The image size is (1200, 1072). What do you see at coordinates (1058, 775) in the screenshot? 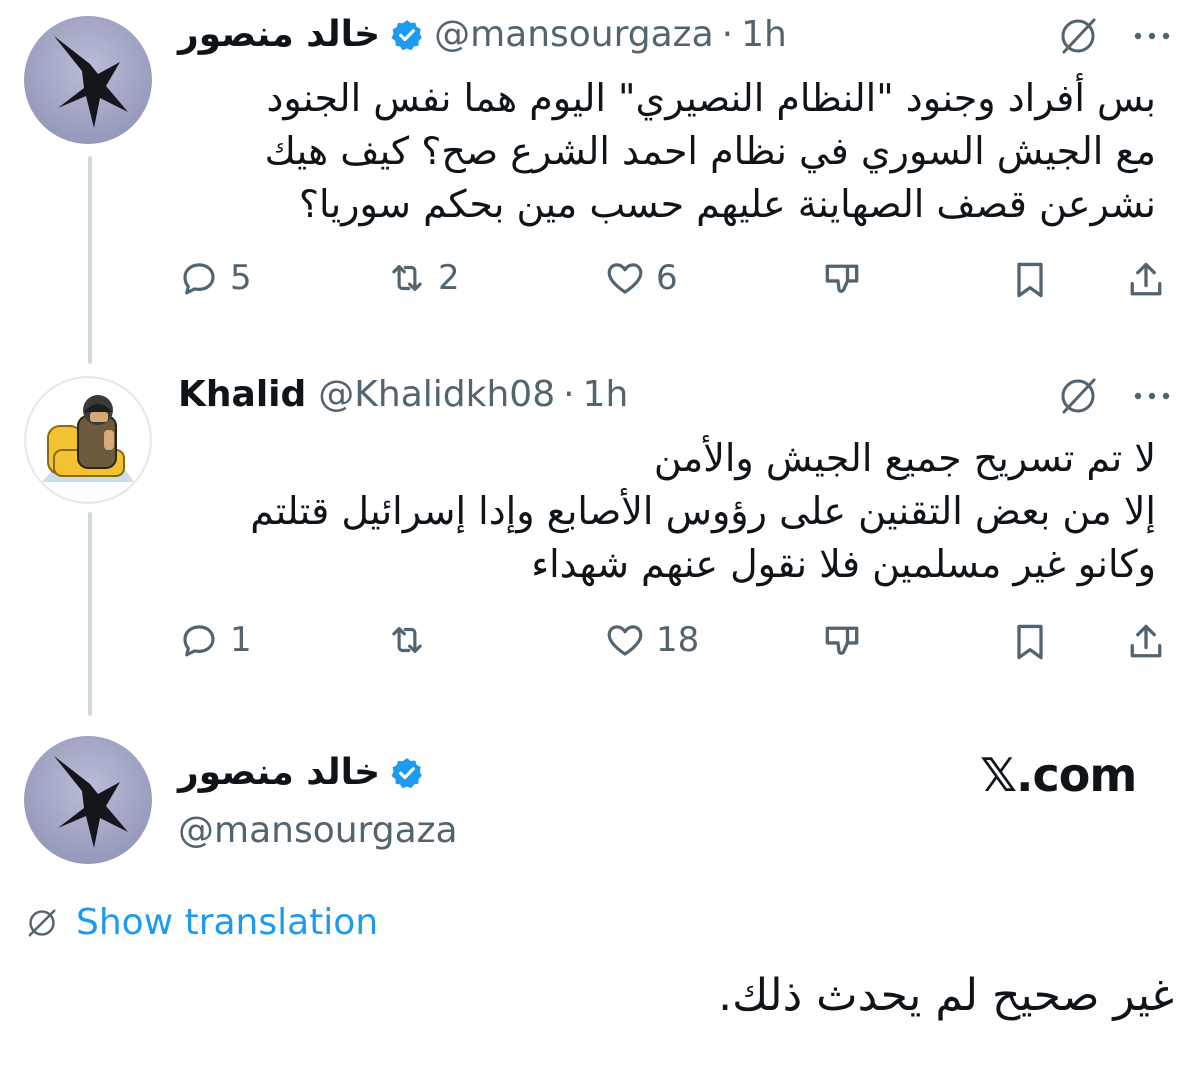
I see `site-label: 𝕏.com` at bounding box center [1058, 775].